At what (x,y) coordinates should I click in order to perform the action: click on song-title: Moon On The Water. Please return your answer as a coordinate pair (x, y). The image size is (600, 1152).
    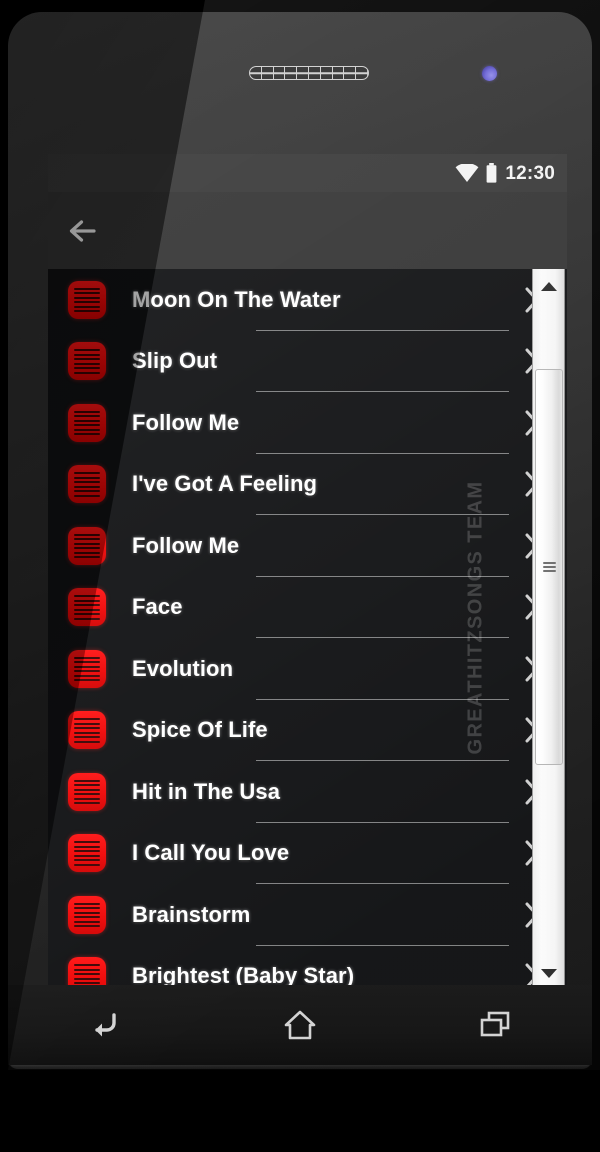
    Looking at the image, I should click on (236, 299).